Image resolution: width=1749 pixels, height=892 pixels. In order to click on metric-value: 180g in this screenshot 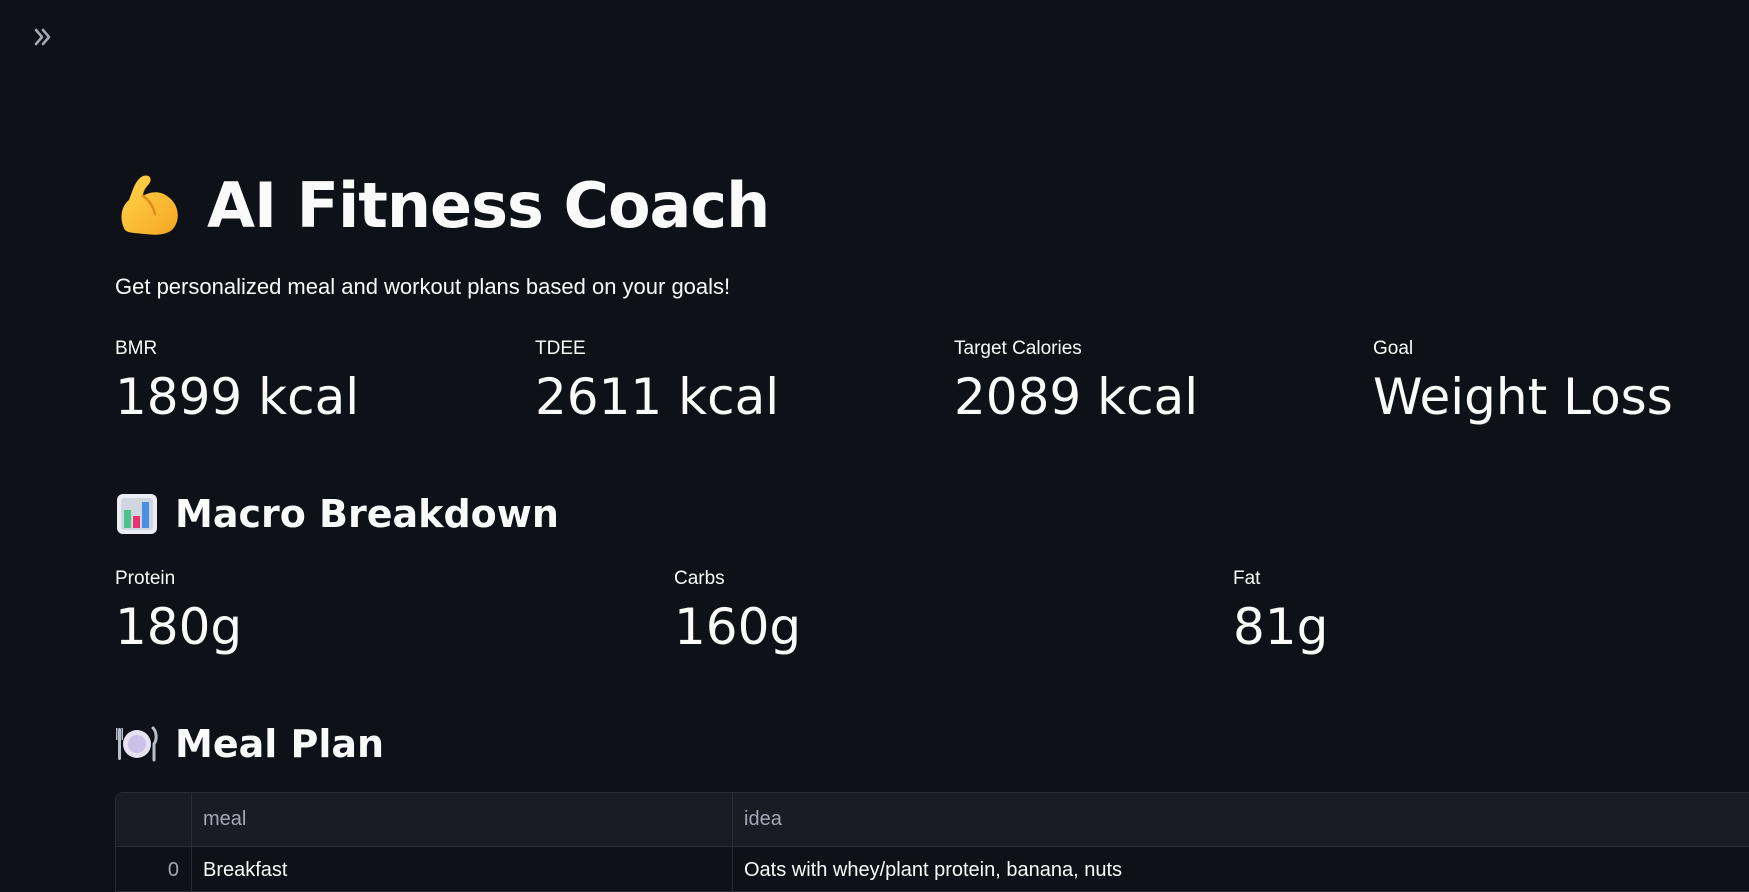, I will do `click(179, 627)`.